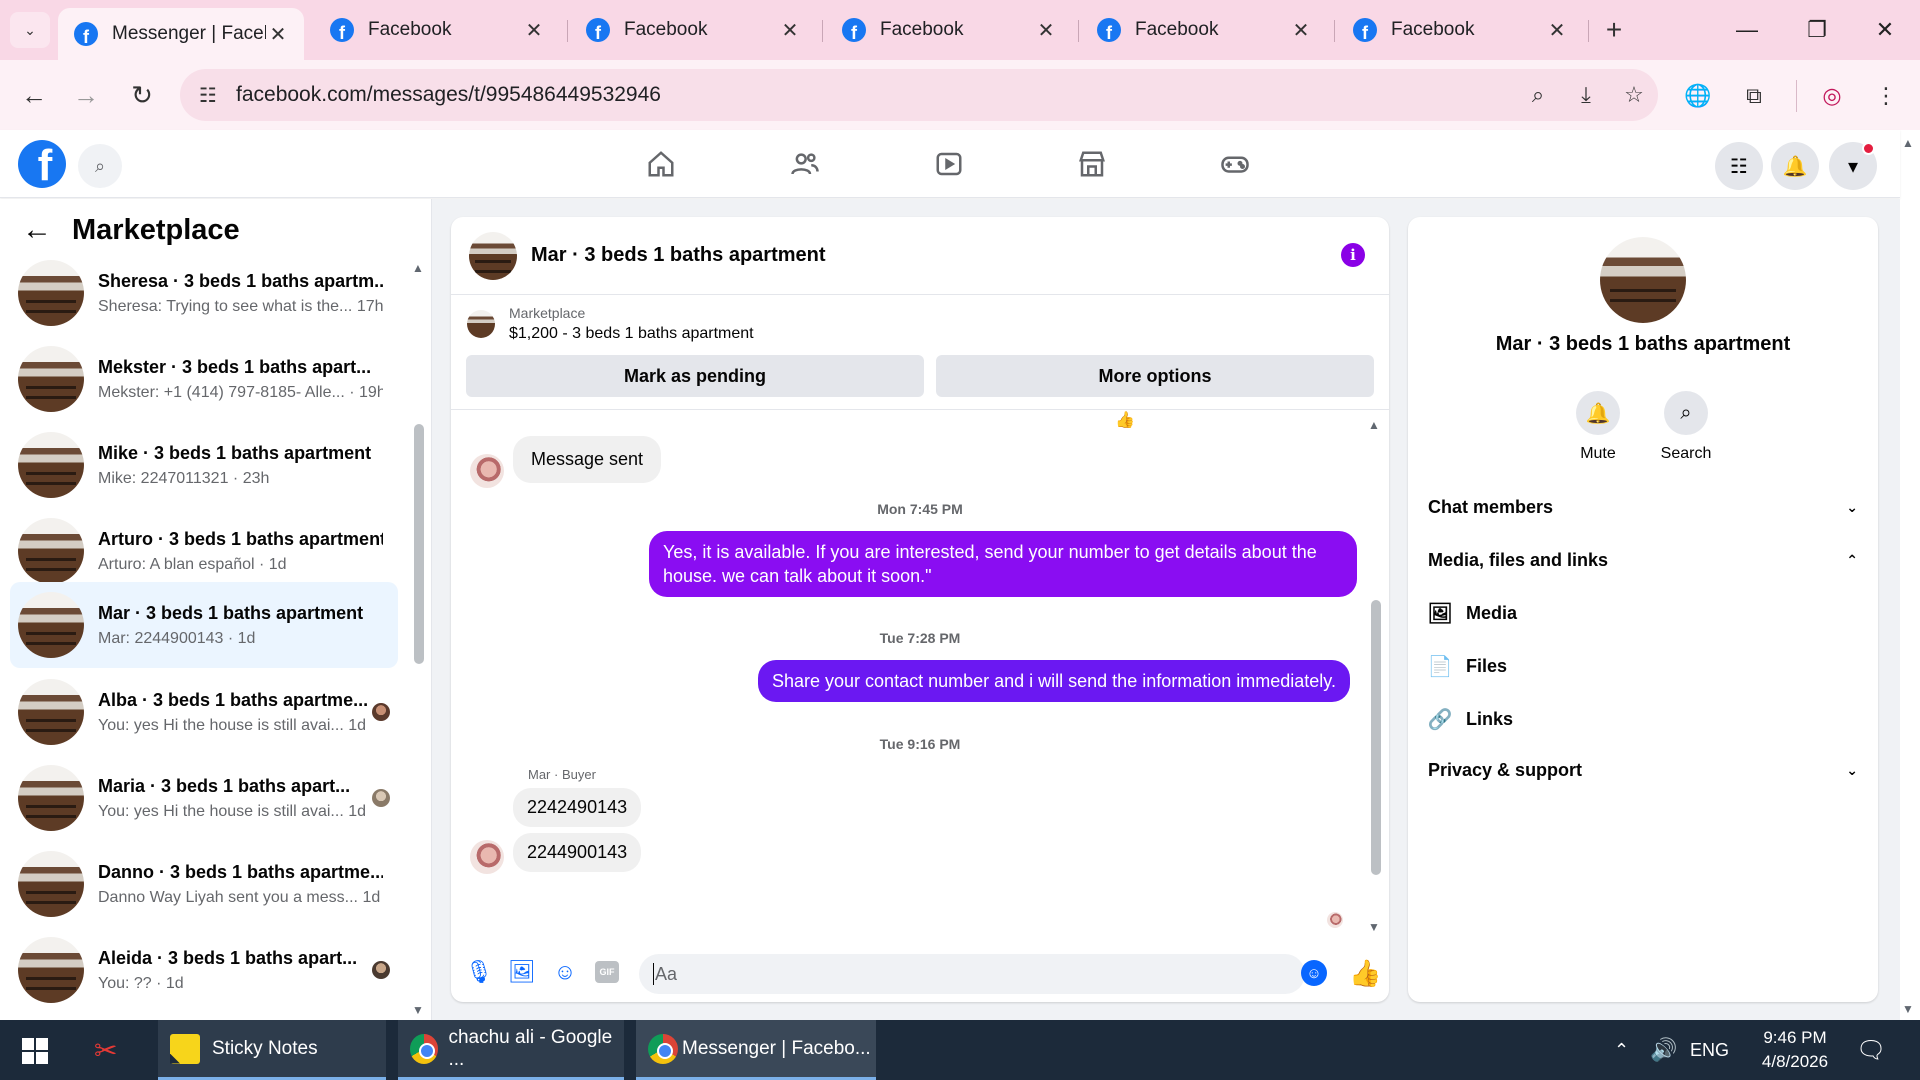  I want to click on kebab-menu-icon: ⋮, so click(1886, 96).